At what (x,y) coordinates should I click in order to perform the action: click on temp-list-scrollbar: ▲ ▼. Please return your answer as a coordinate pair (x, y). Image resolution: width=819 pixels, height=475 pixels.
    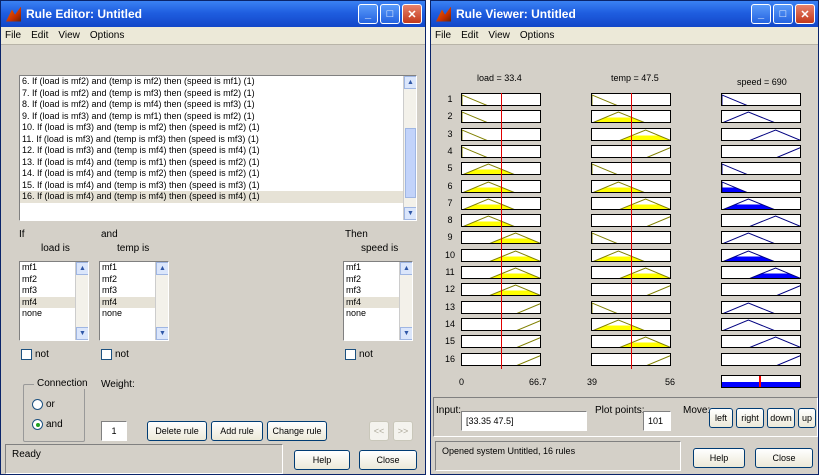
    Looking at the image, I should click on (161, 301).